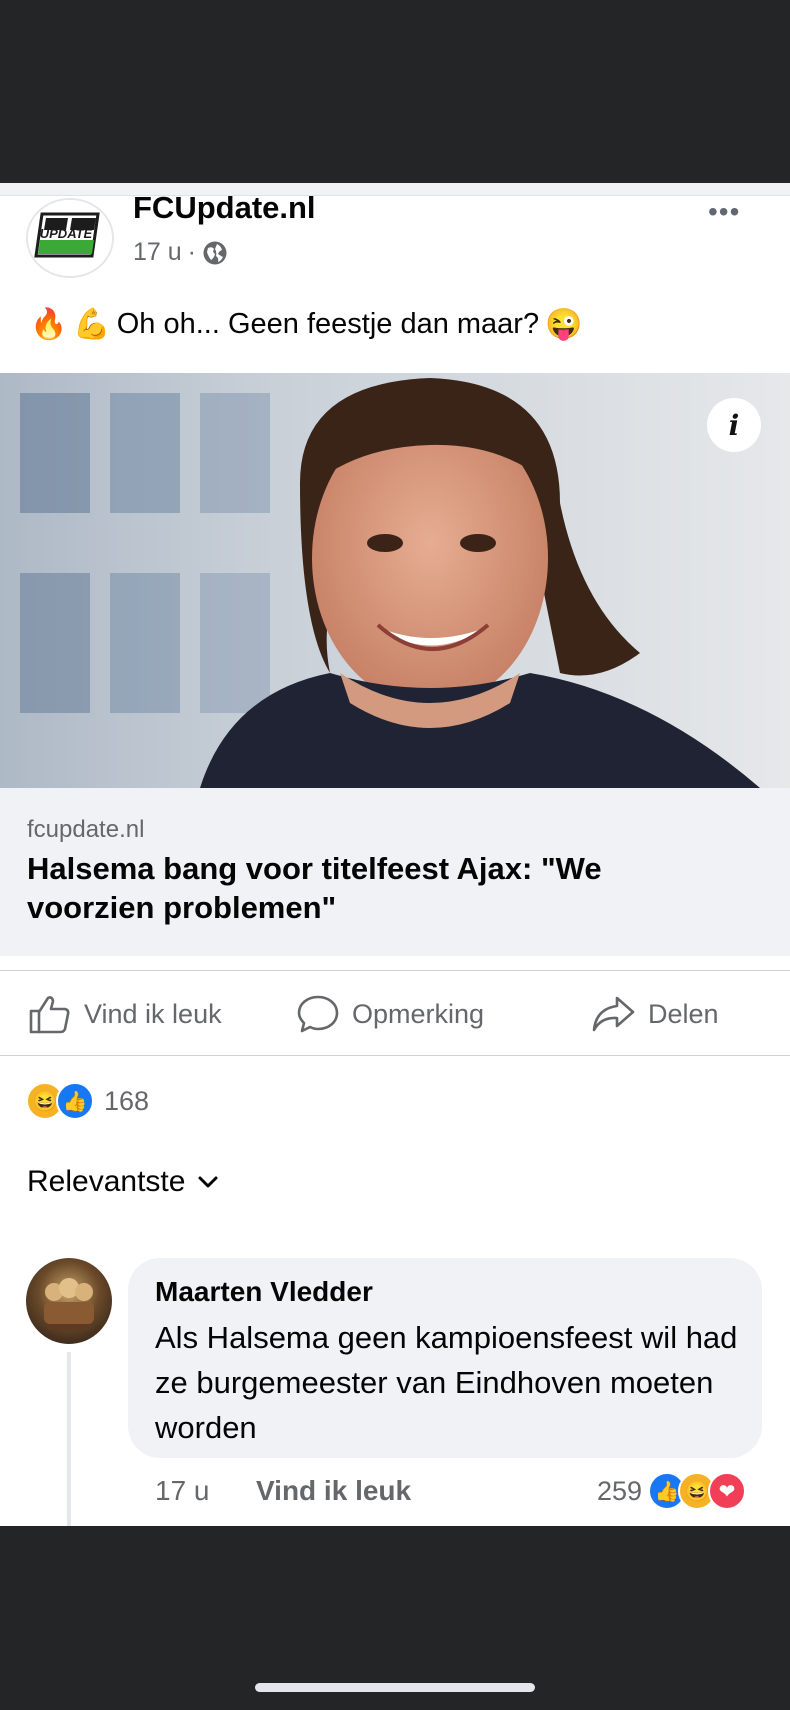 The height and width of the screenshot is (1710, 790). What do you see at coordinates (153, 1013) in the screenshot?
I see `like-label: Vind ik leuk` at bounding box center [153, 1013].